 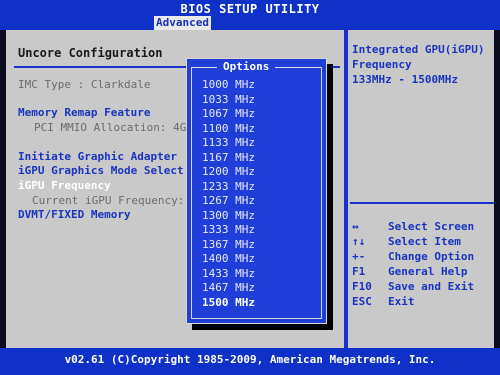 I want to click on arrow-up-down-icon: ↑↓, so click(x=359, y=241).